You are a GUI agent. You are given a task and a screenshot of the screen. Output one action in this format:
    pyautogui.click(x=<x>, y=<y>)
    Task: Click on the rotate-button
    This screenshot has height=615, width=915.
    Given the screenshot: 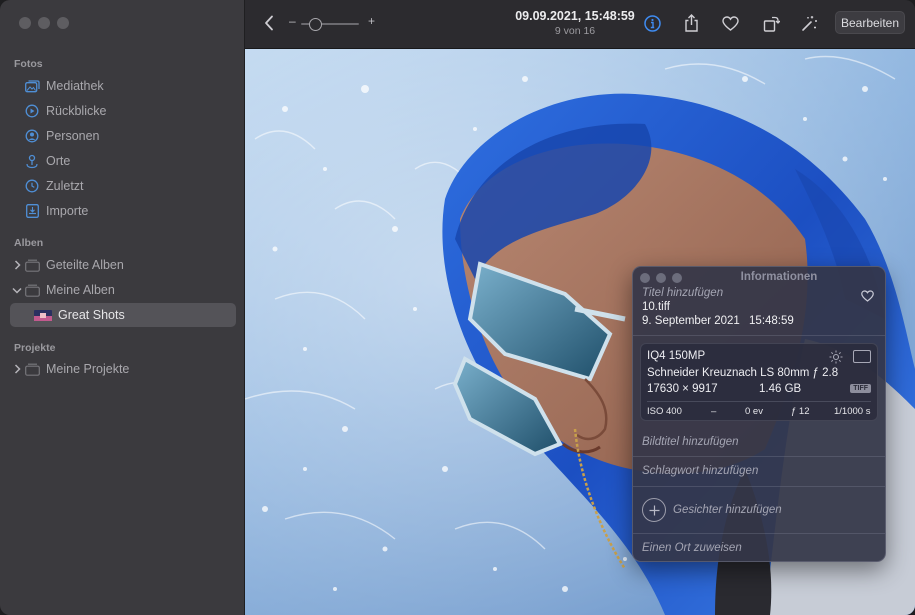 What is the action you would take?
    pyautogui.click(x=771, y=23)
    